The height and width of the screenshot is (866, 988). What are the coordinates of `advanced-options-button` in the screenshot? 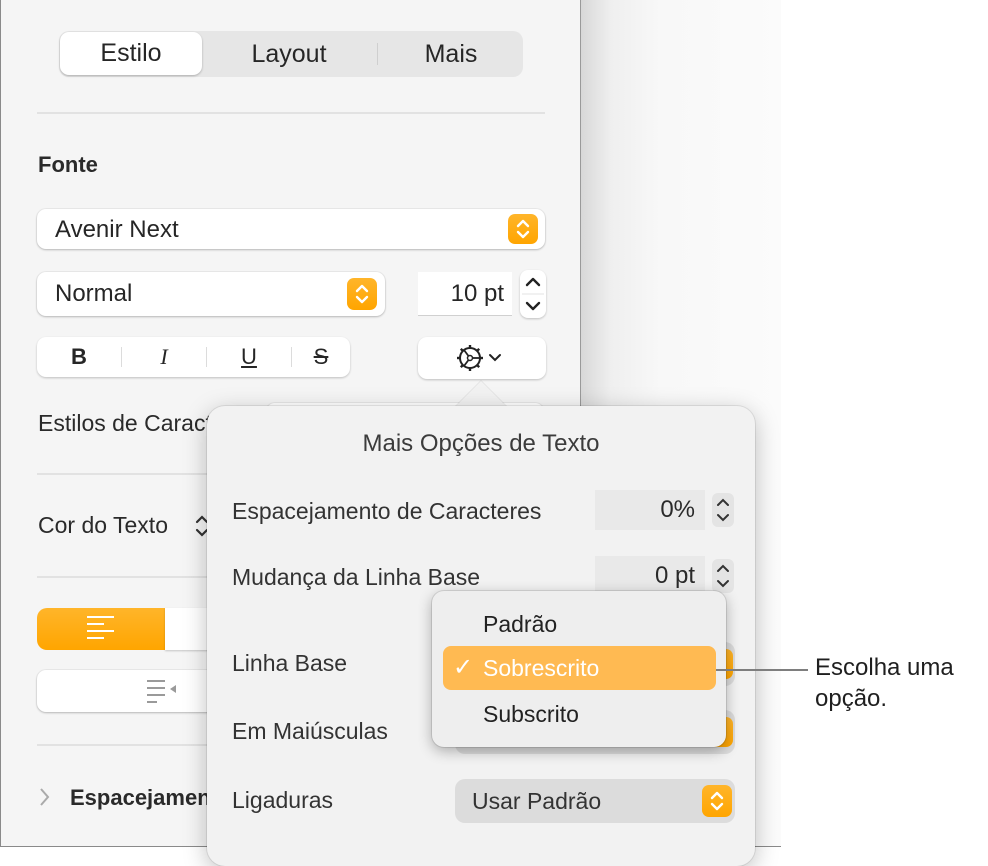 It's located at (482, 358).